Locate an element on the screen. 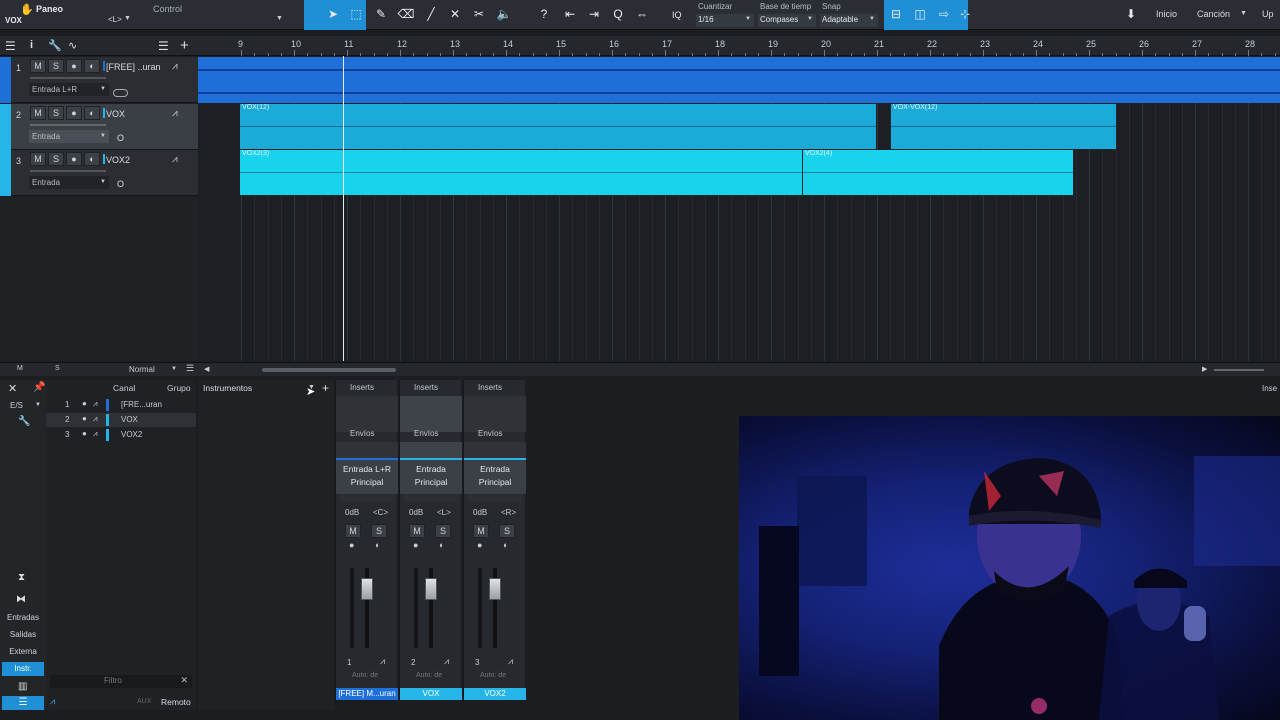  remote-tab: Remoto is located at coordinates (176, 702).